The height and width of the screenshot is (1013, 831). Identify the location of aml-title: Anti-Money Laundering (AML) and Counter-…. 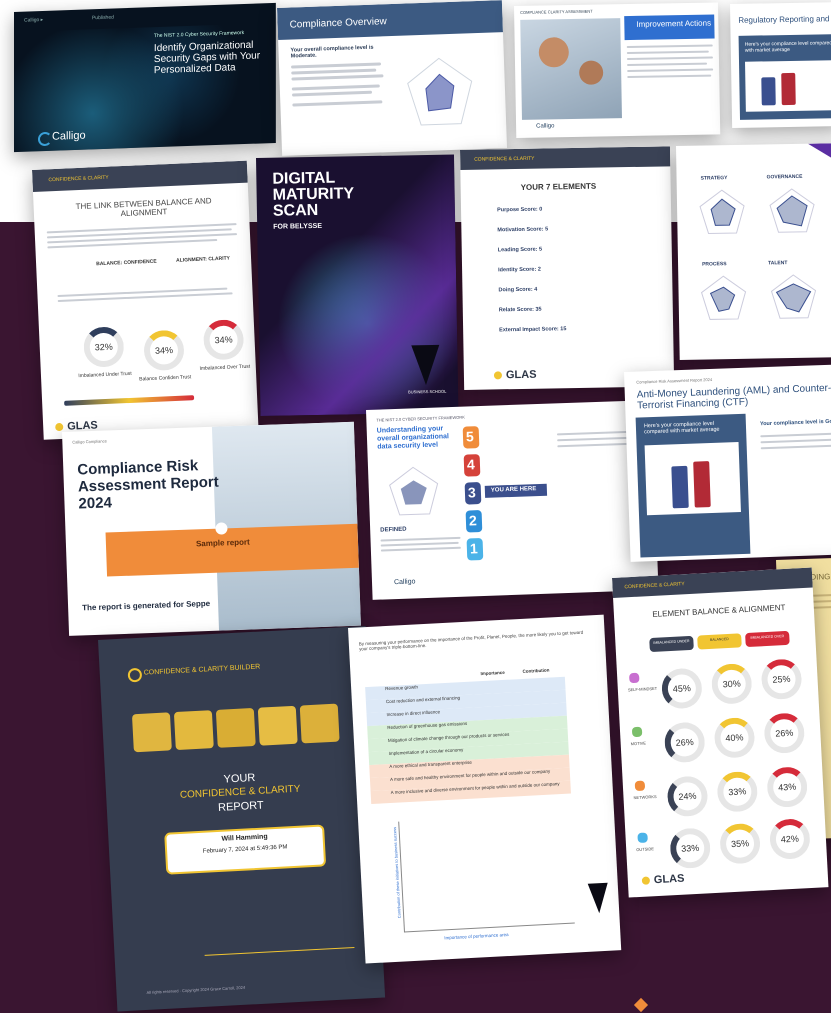
(733, 397).